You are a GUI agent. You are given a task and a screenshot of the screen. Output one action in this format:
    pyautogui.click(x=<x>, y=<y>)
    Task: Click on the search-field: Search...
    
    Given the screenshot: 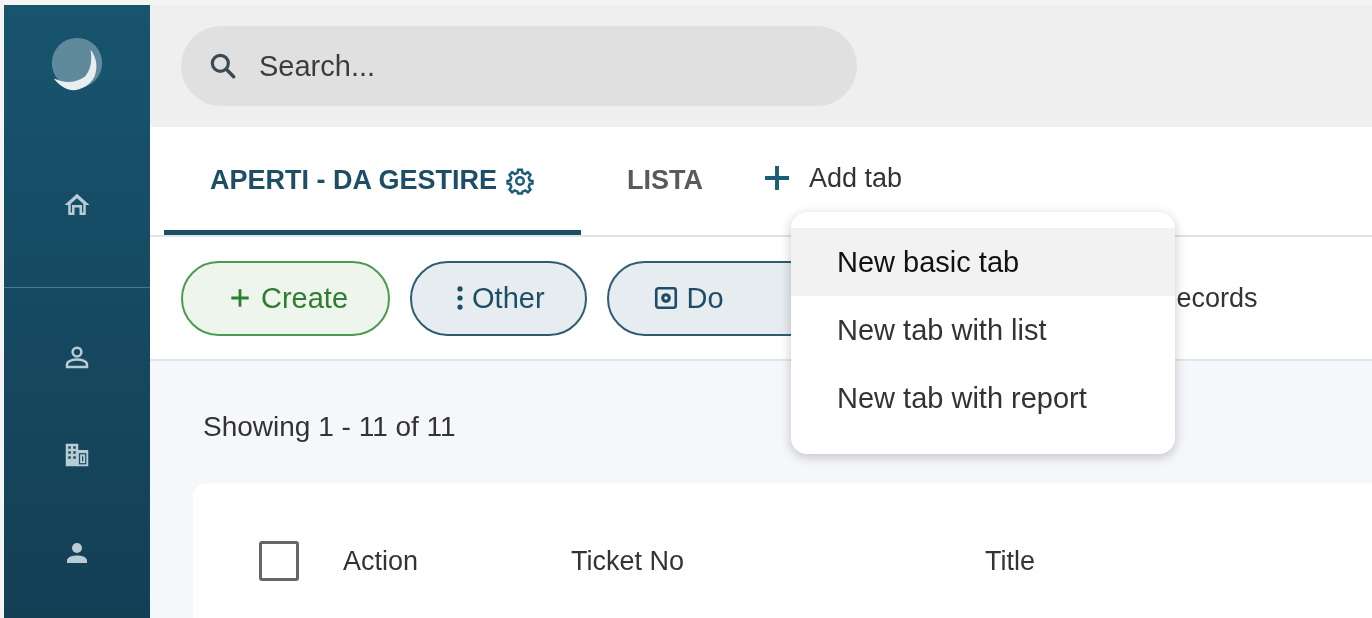 What is the action you would take?
    pyautogui.click(x=519, y=66)
    